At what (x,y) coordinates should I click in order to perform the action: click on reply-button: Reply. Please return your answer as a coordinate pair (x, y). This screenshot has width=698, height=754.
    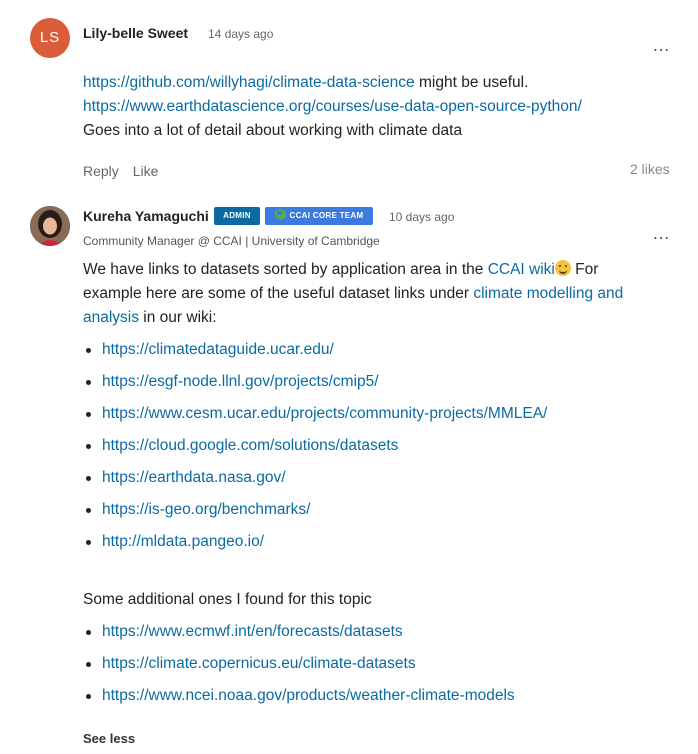
    Looking at the image, I should click on (101, 171).